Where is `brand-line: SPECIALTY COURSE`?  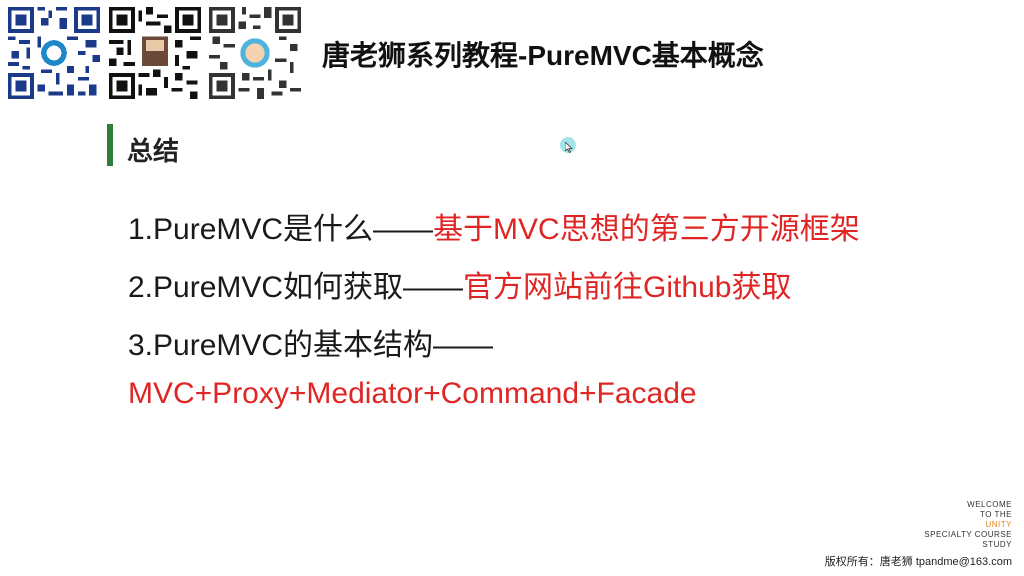
brand-line: SPECIALTY COURSE is located at coordinates (968, 534).